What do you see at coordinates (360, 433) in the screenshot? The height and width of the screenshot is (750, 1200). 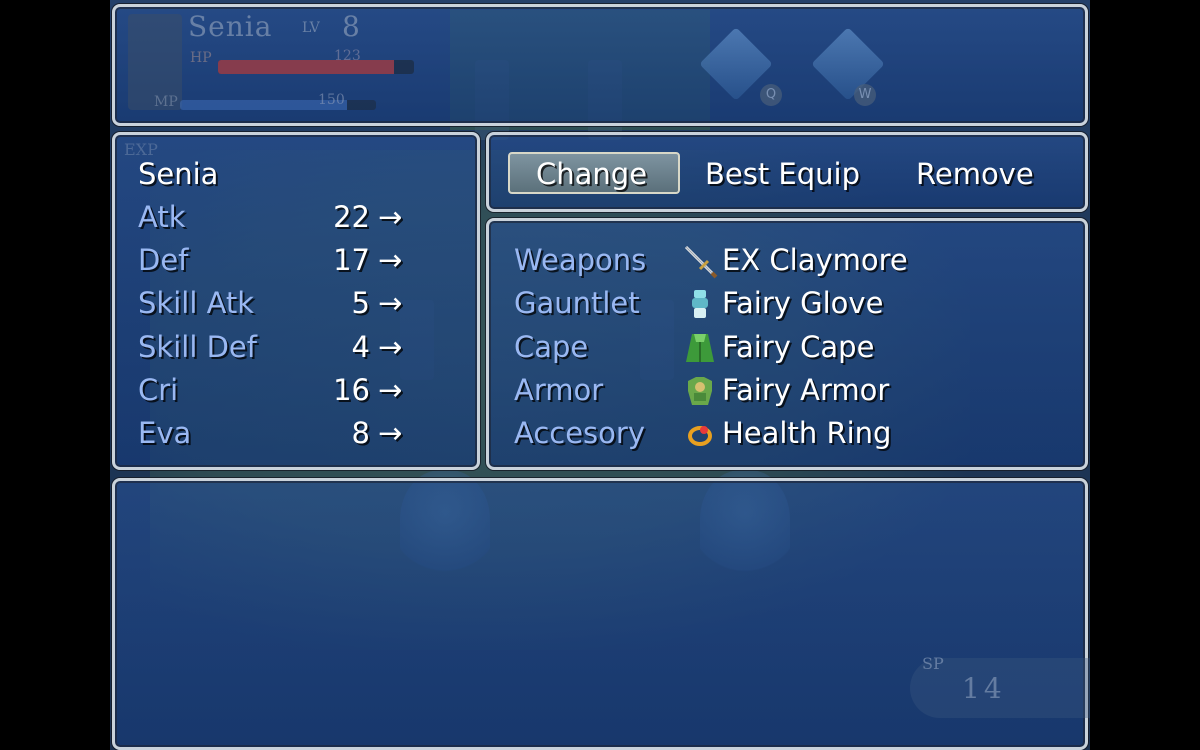 I see `stat-value-eva: 8` at bounding box center [360, 433].